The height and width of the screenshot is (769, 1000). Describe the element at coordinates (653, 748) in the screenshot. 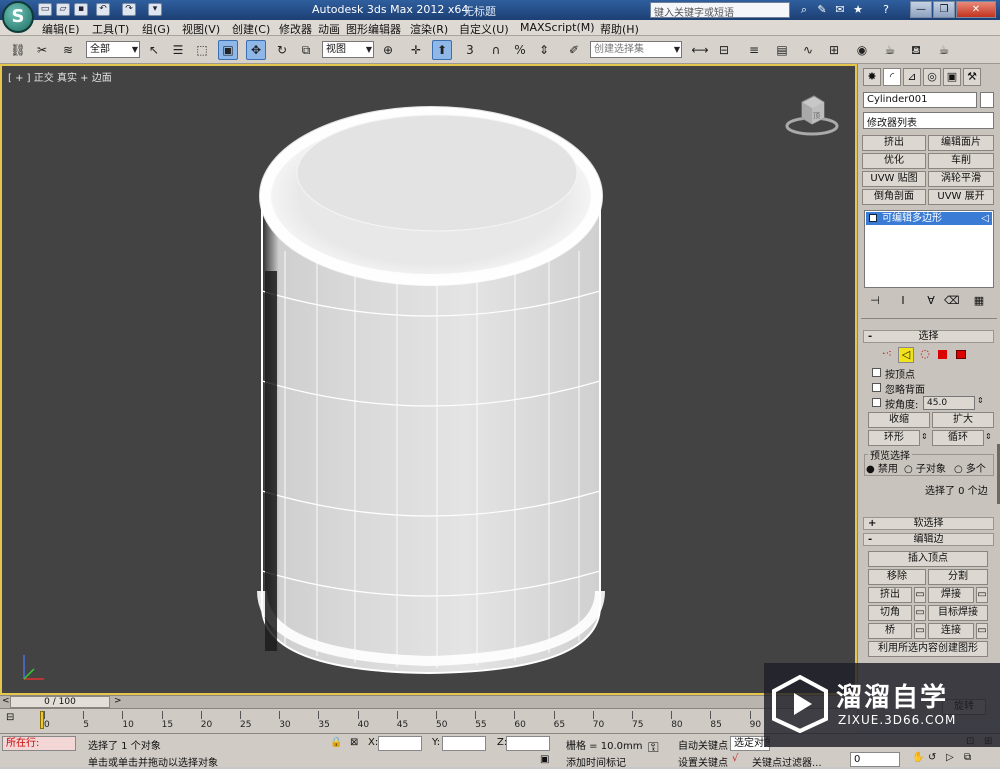

I see `key-icon: ⚿` at that location.